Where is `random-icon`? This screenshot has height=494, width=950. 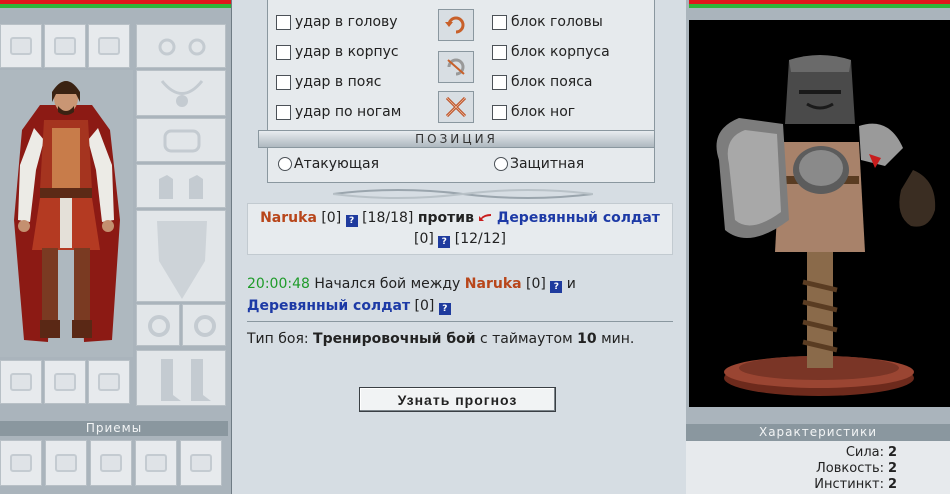 random-icon is located at coordinates (456, 67).